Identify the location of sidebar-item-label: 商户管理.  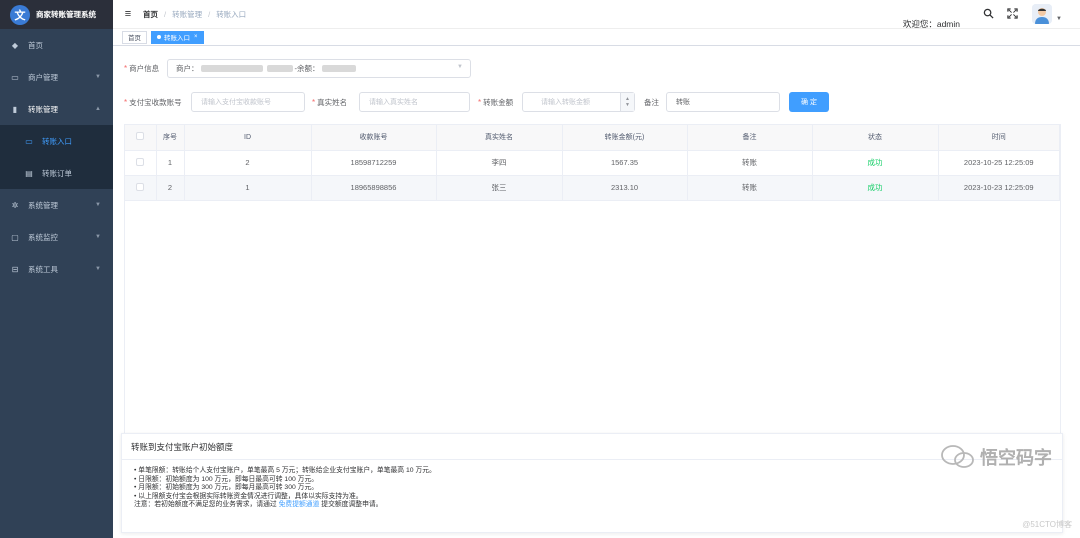
(43, 77).